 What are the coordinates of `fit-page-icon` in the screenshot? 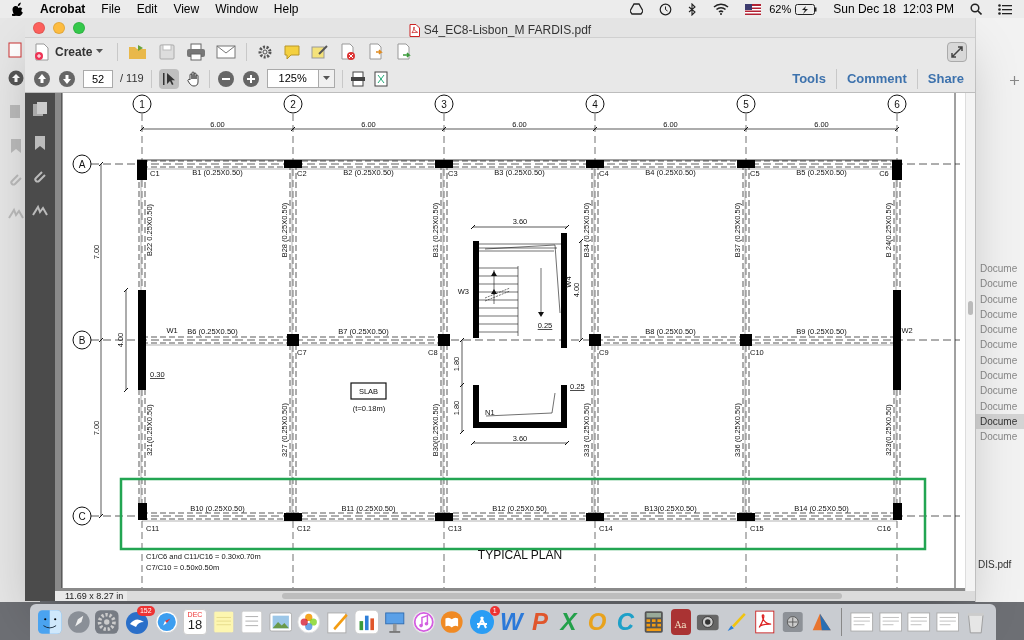 It's located at (380, 78).